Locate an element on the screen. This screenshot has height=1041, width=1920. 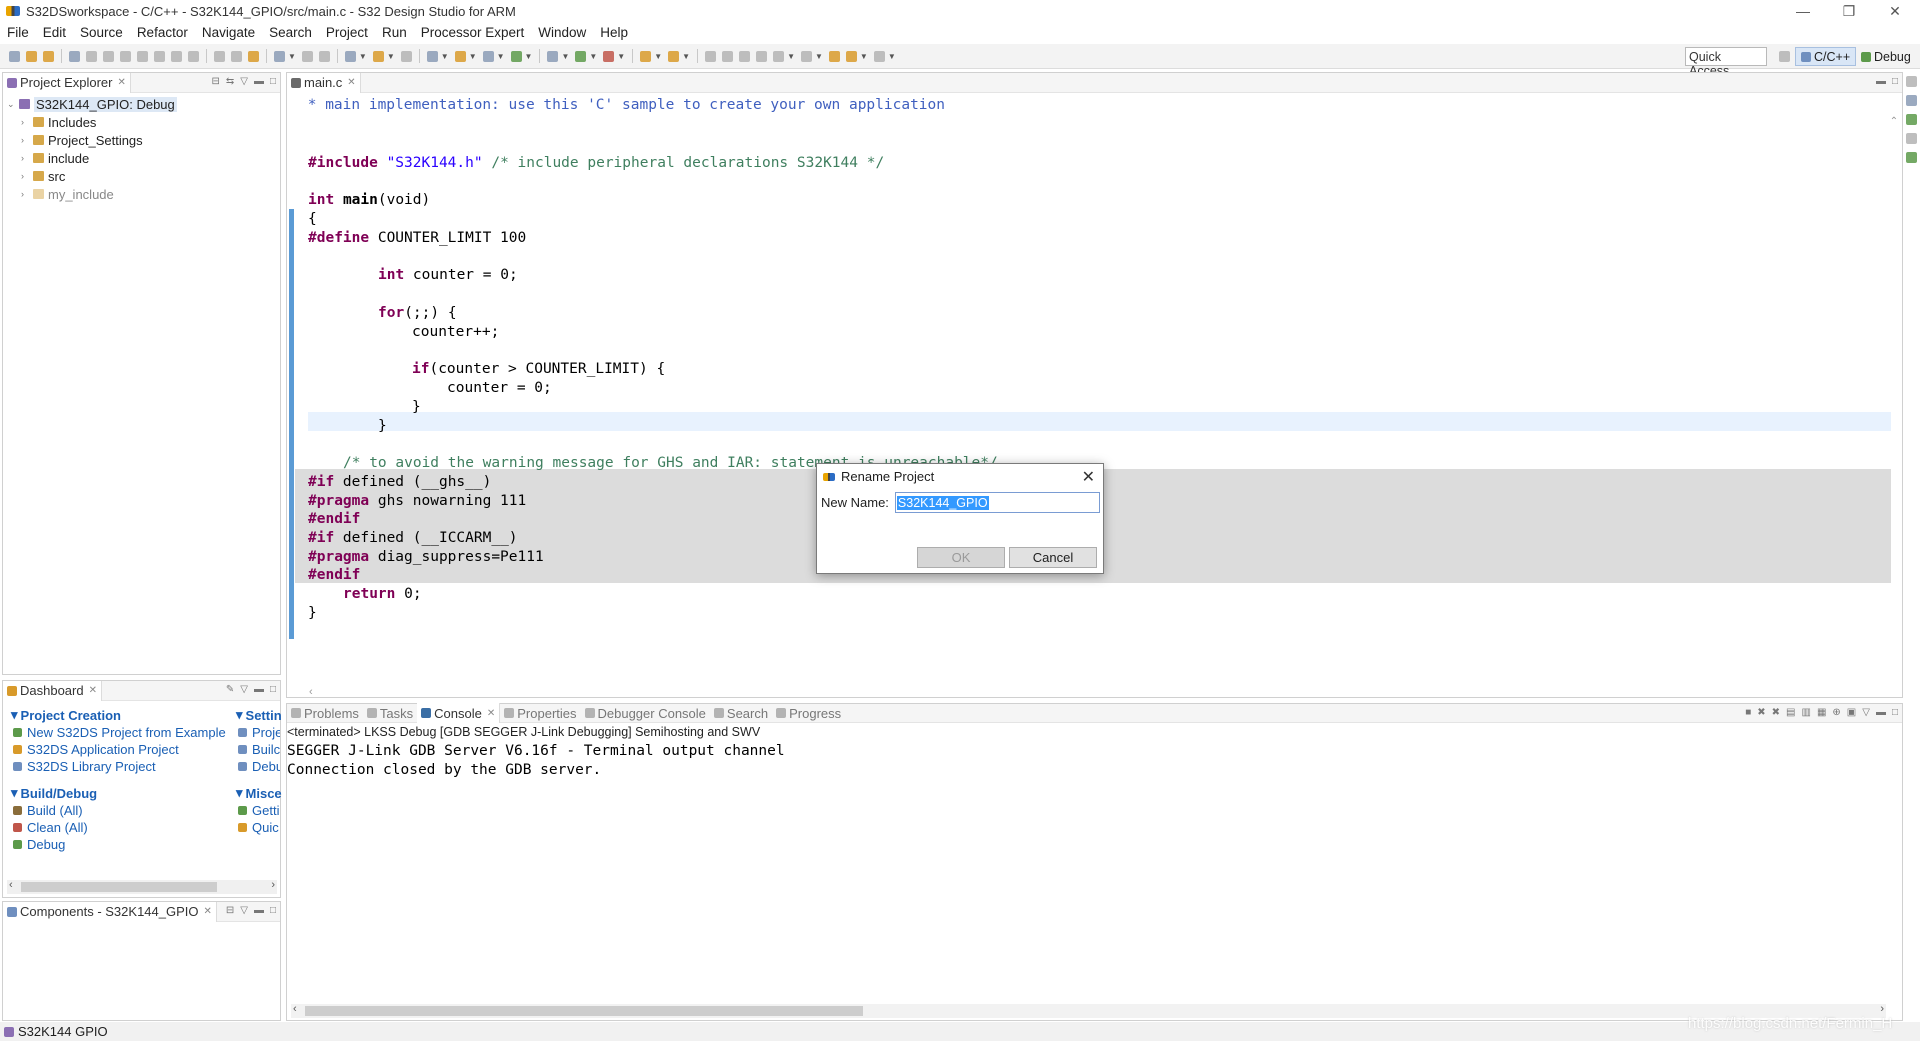
close-window-button: ✕ is located at coordinates (1895, 11).